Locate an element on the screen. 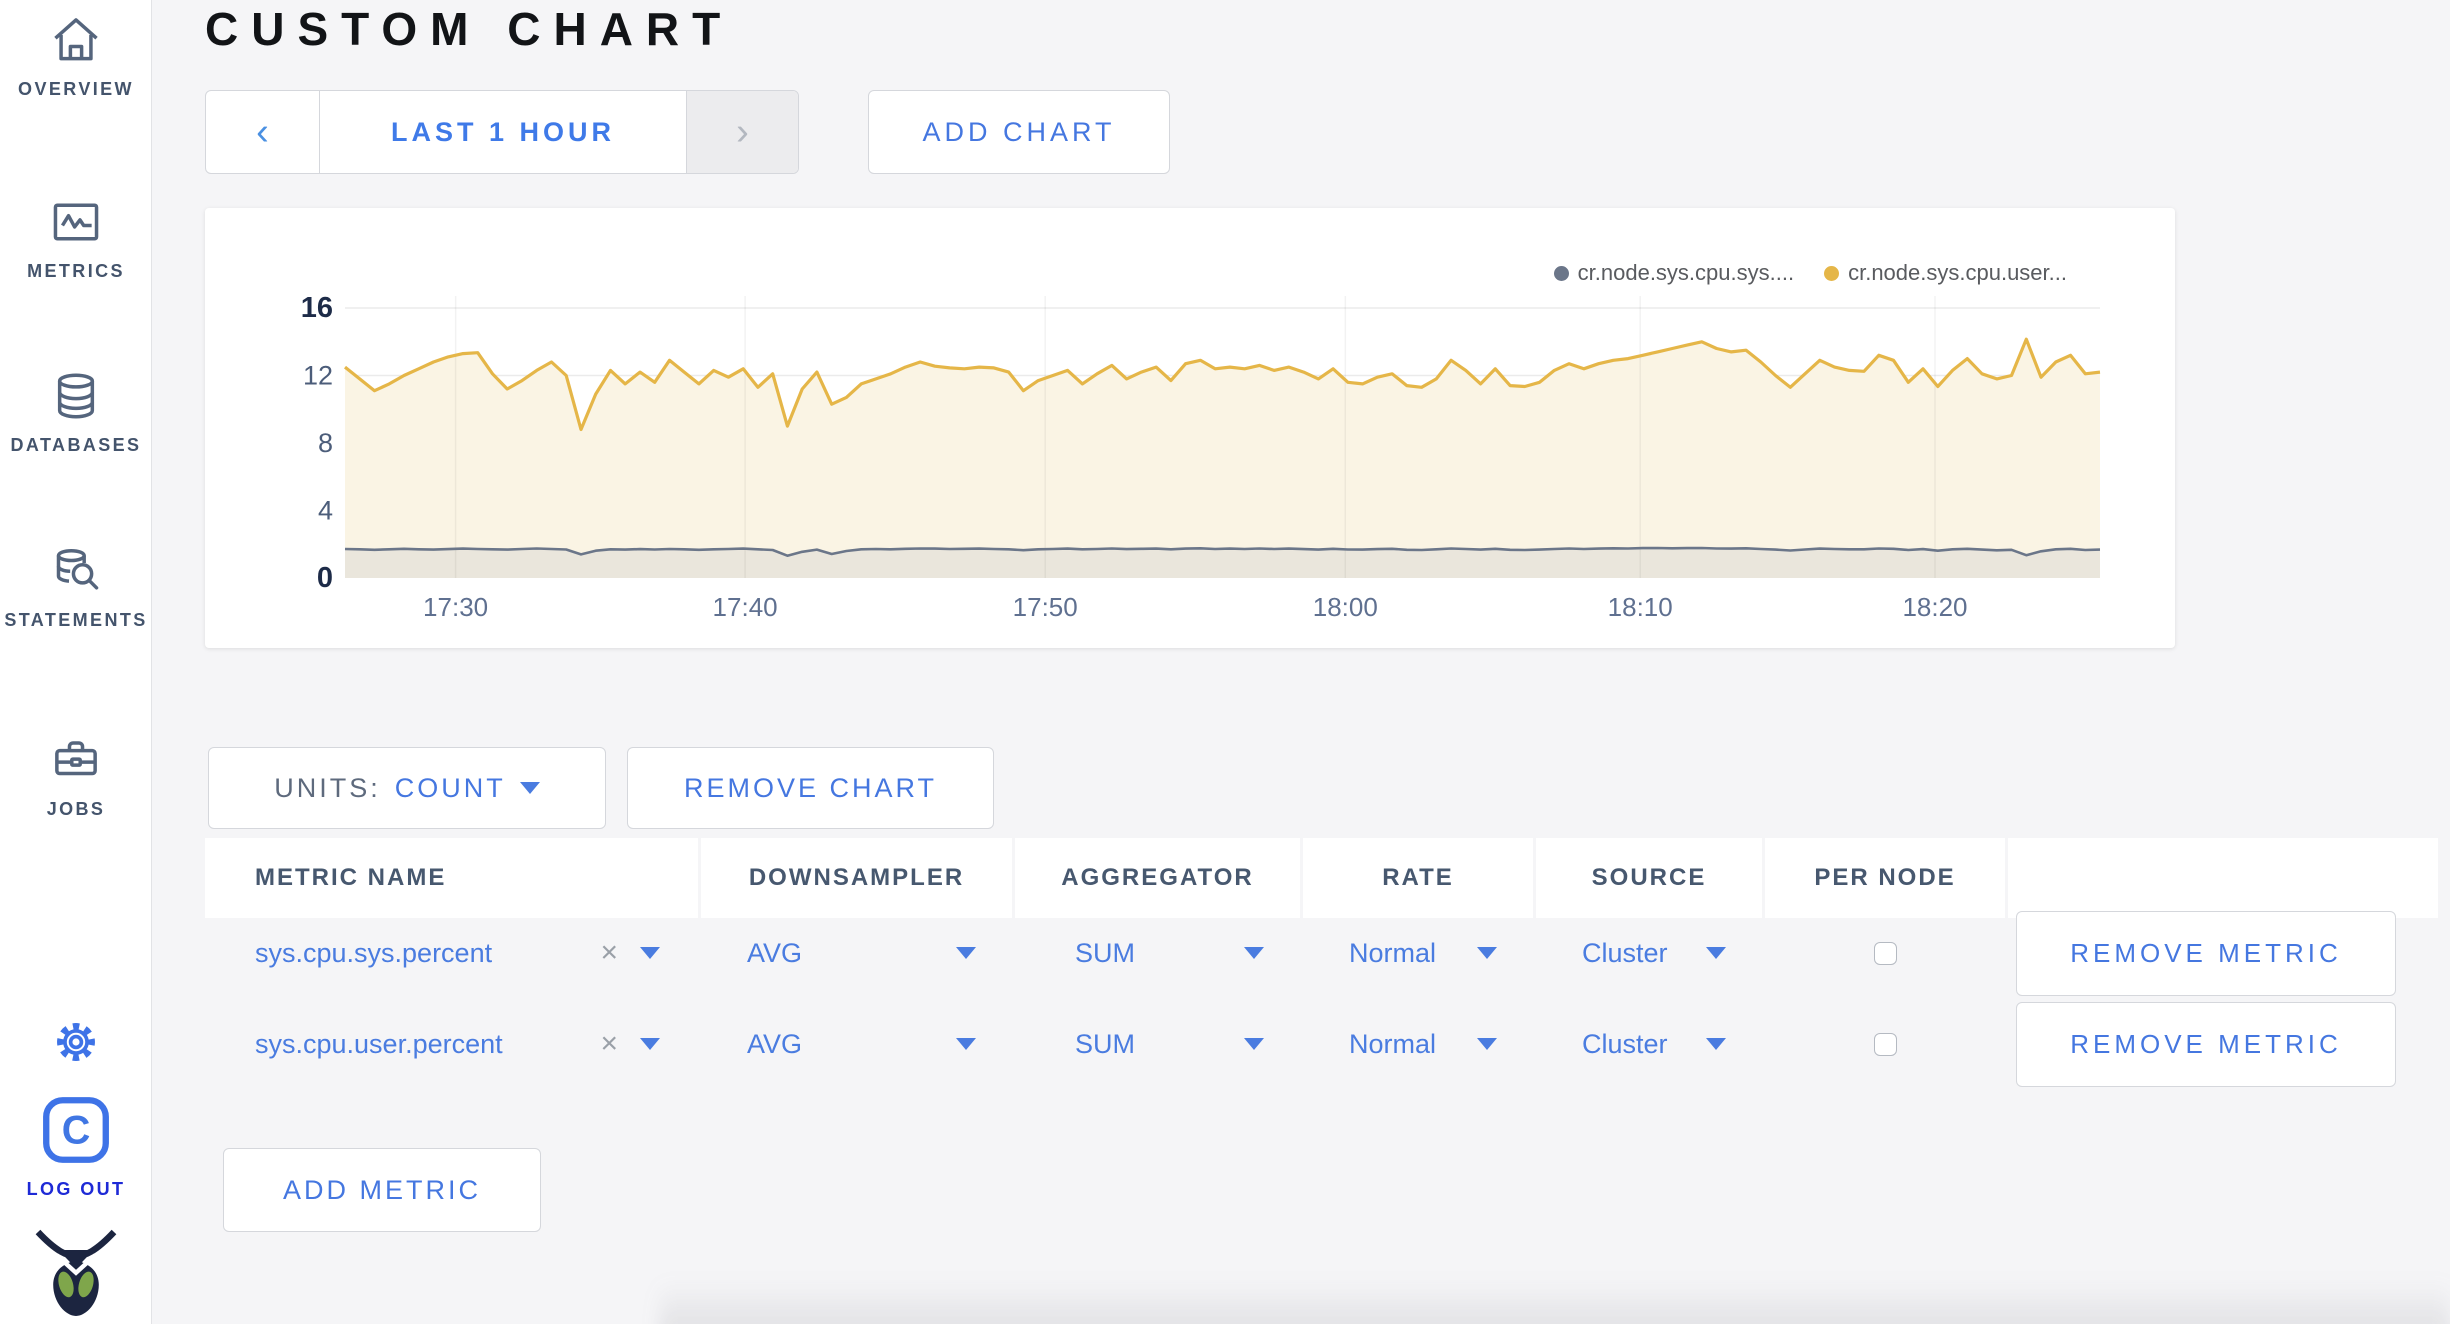  sidebar-item-label: DATABASES is located at coordinates (76, 445).